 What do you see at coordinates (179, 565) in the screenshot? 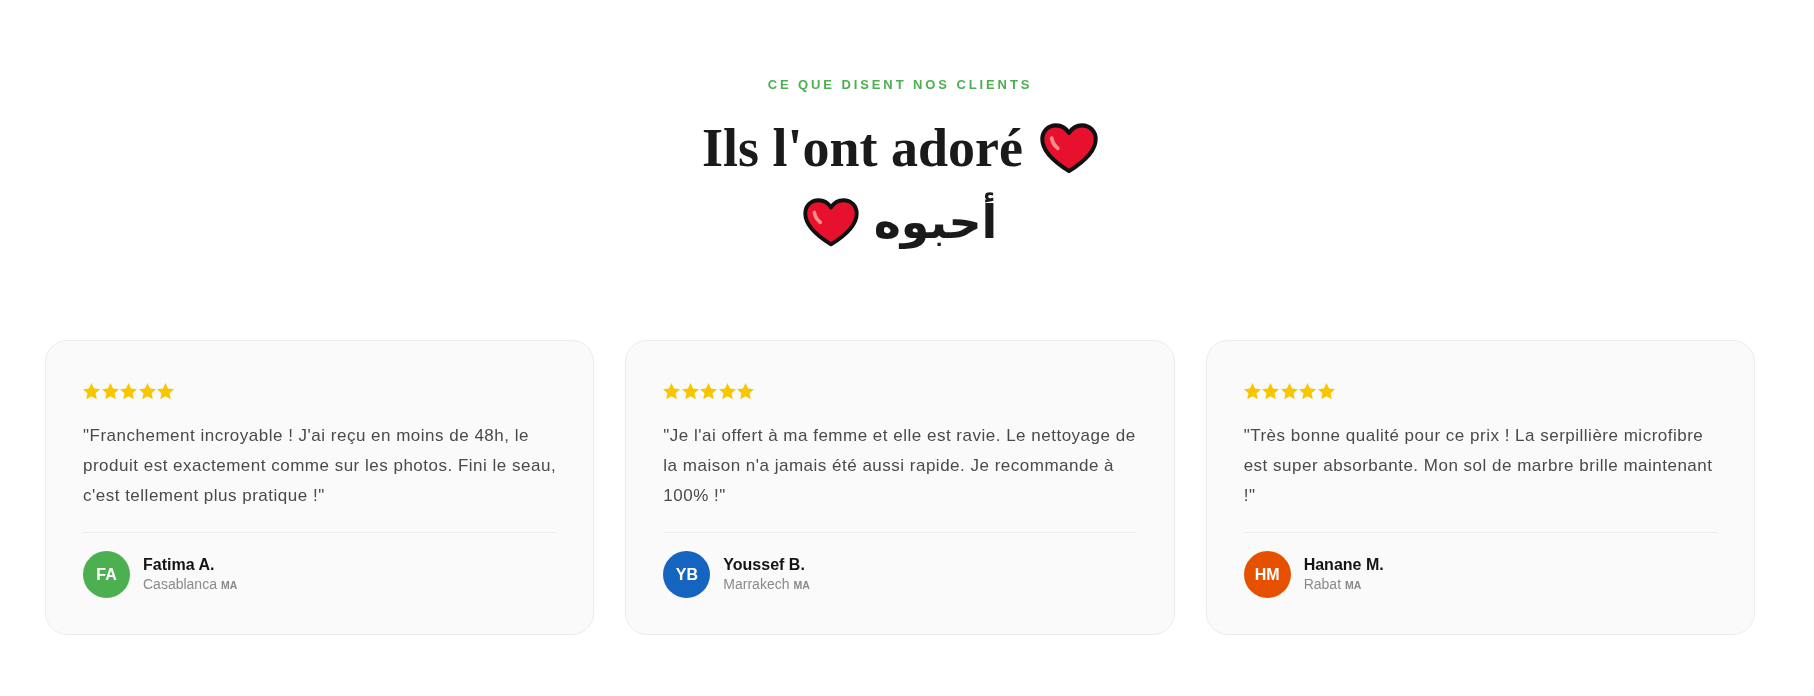
I see `customer-name: Fatima A.` at bounding box center [179, 565].